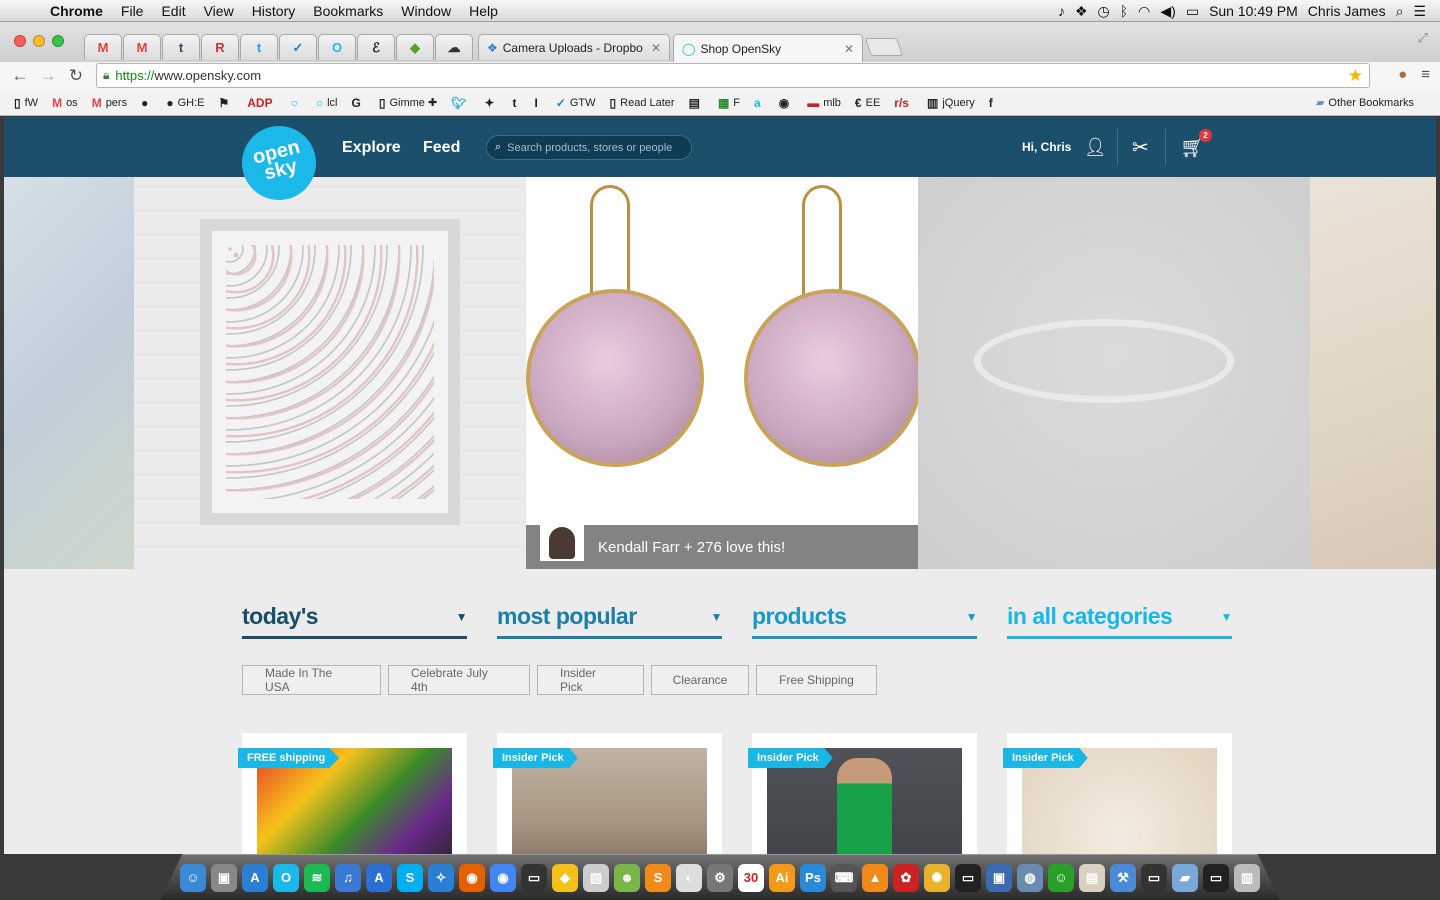 The height and width of the screenshot is (900, 1440). I want to click on bluetooth-icon: ᛒ, so click(1124, 11).